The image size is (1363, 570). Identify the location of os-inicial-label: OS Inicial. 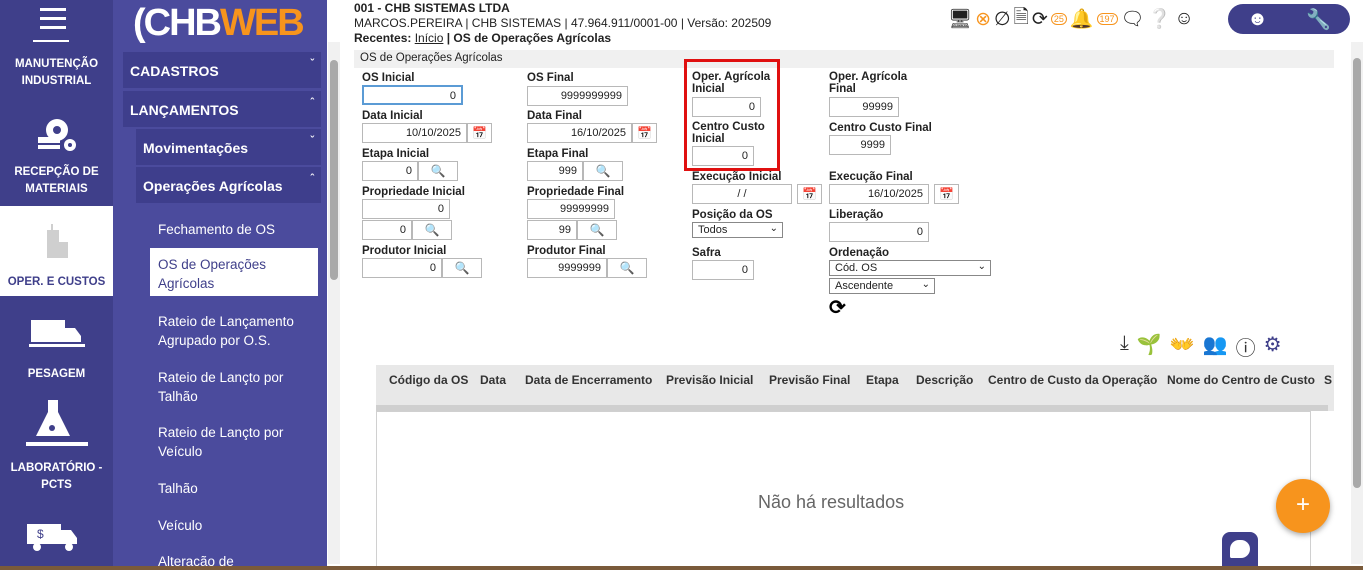
(388, 78).